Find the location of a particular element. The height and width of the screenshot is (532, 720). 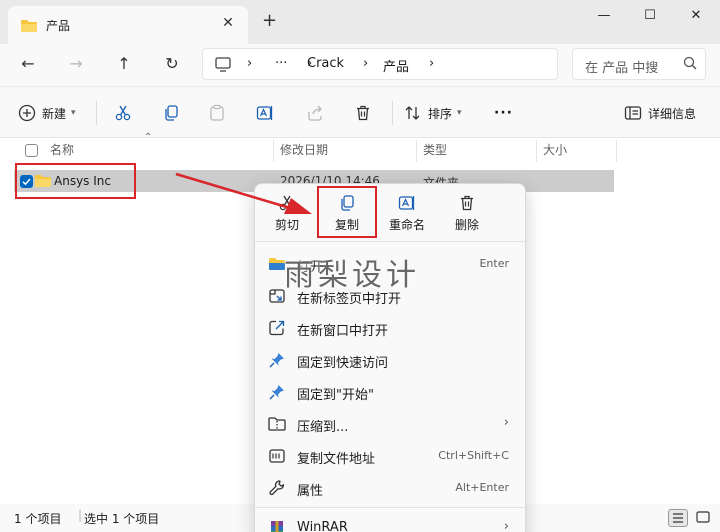

watermark-text: 雨梨设计 is located at coordinates (352, 275).